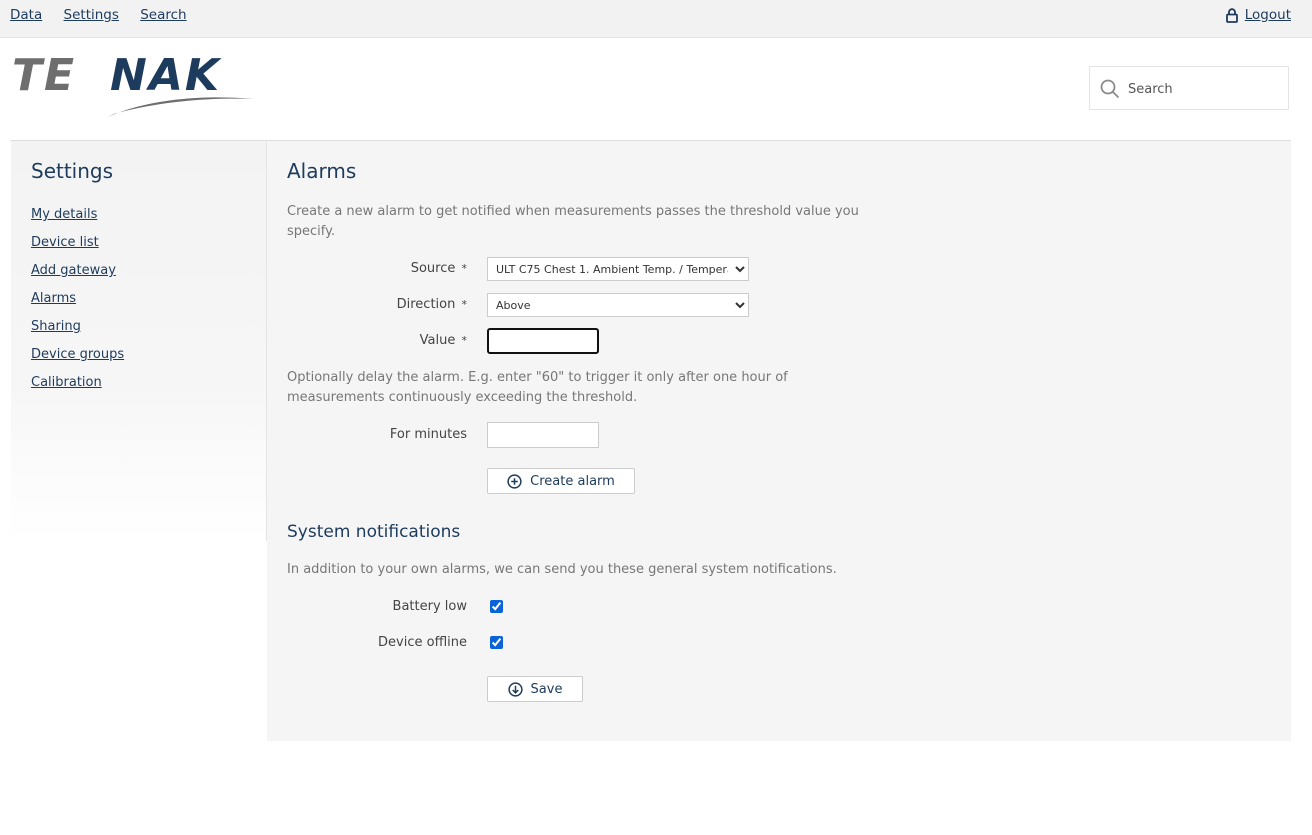 The width and height of the screenshot is (1312, 835). I want to click on source-label: Source *, so click(439, 268).